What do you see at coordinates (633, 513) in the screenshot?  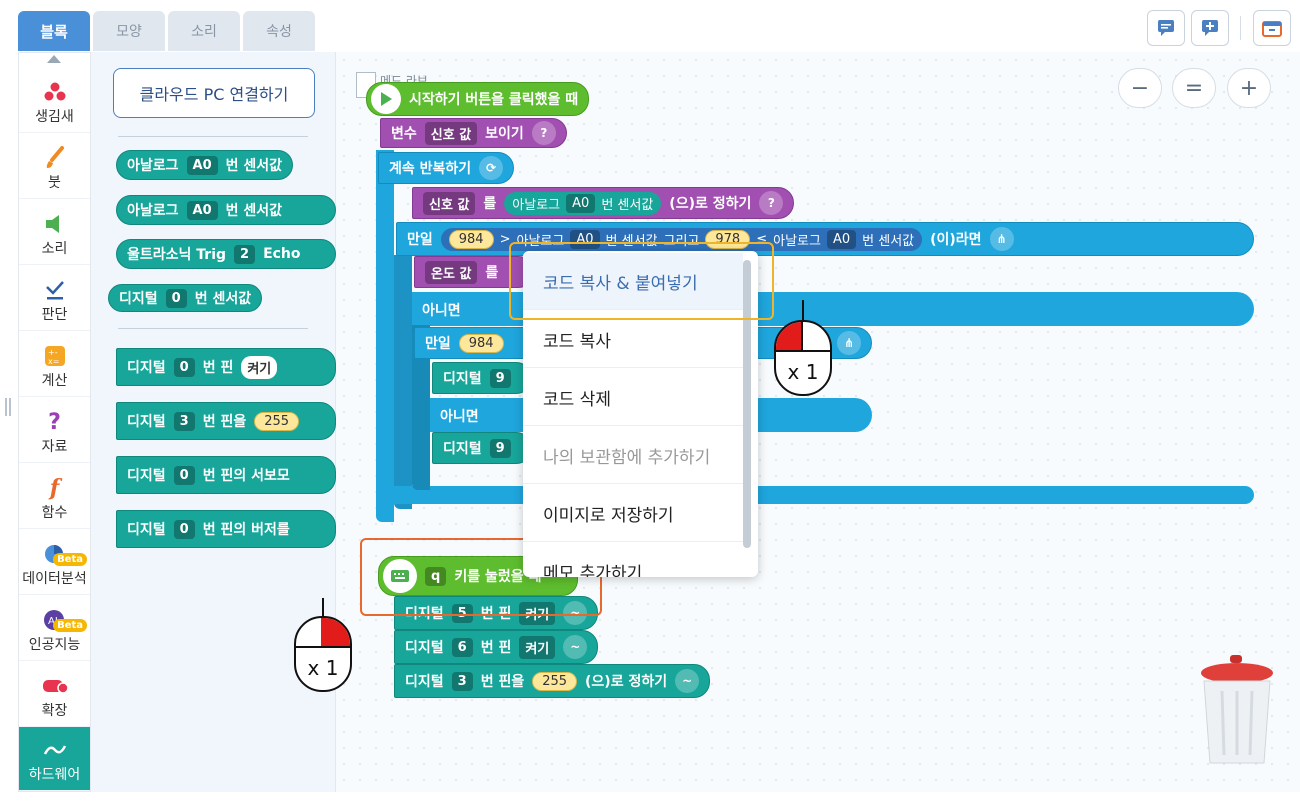 I see `menu-item-save-image: 이미지로 저장하기` at bounding box center [633, 513].